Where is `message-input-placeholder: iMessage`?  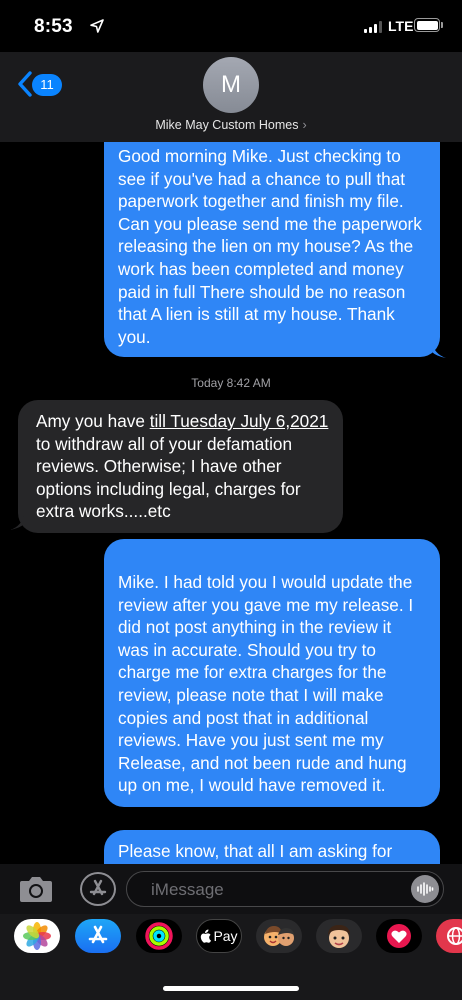 message-input-placeholder: iMessage is located at coordinates (187, 889).